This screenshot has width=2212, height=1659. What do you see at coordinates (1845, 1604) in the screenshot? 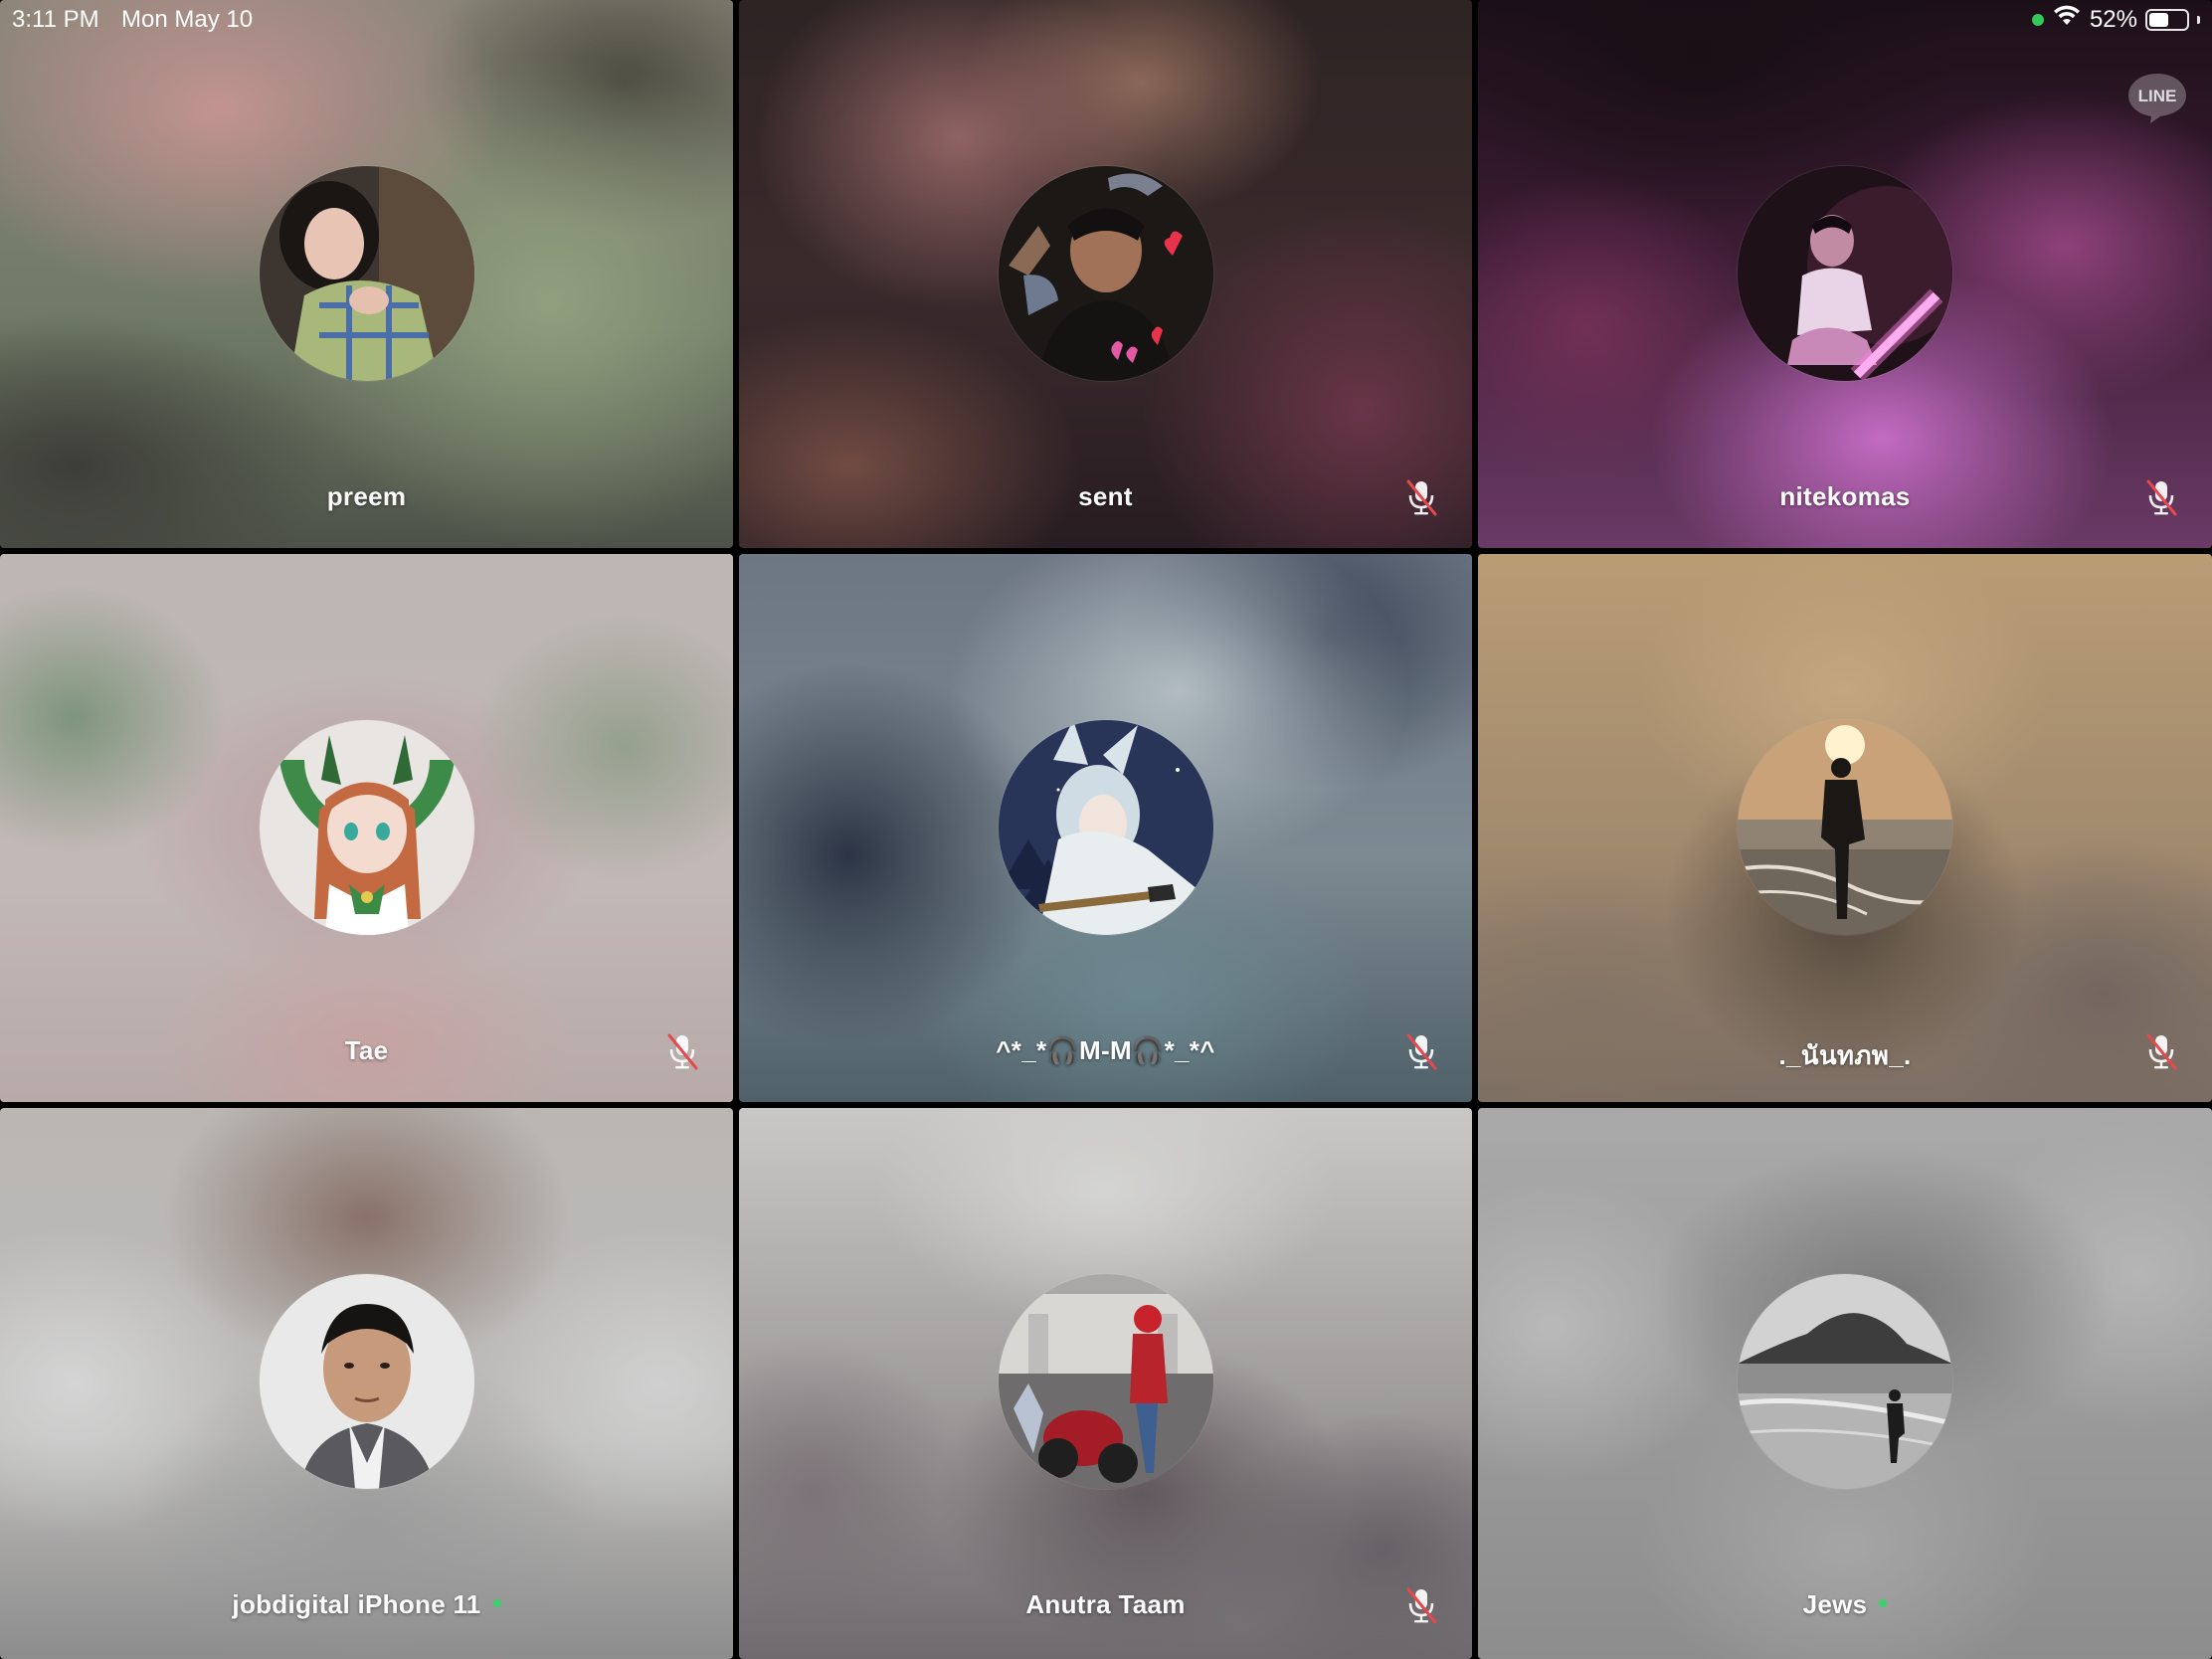
I see `participant-name: Jews` at bounding box center [1845, 1604].